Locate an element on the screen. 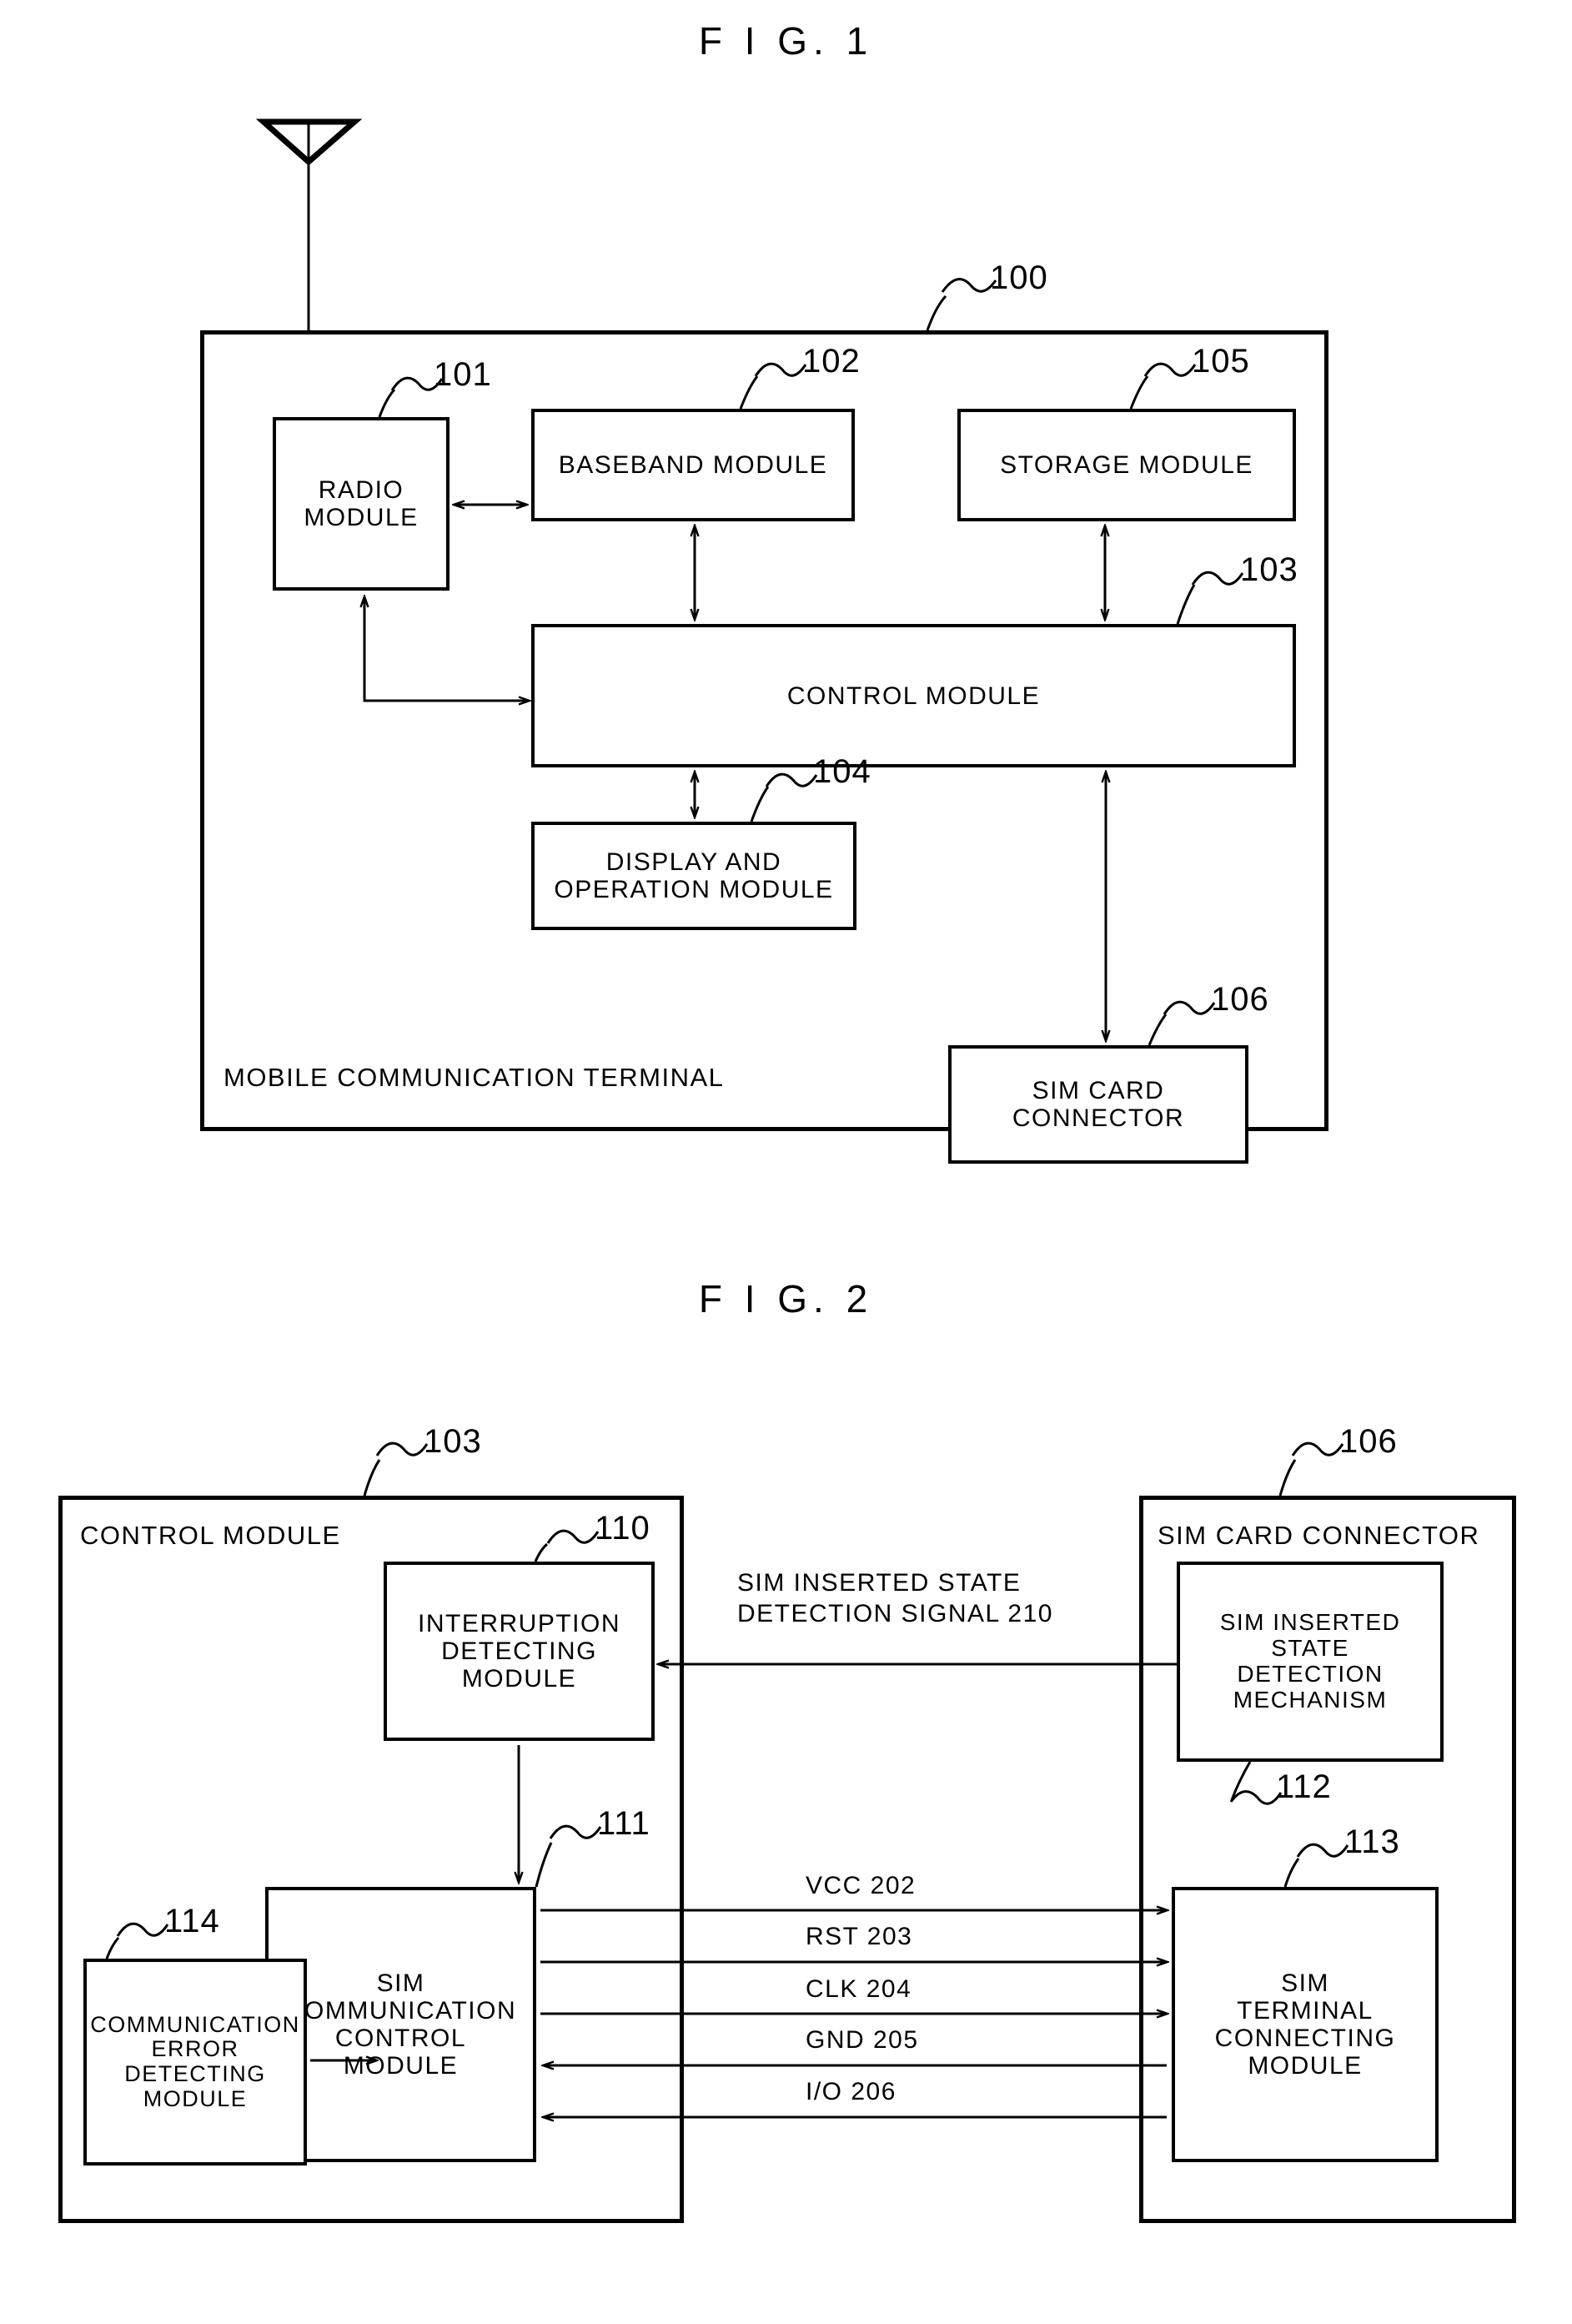  sim-communication-control-module-label: SIM COMMUNICATION CONTROL MODULE is located at coordinates (400, 2024).